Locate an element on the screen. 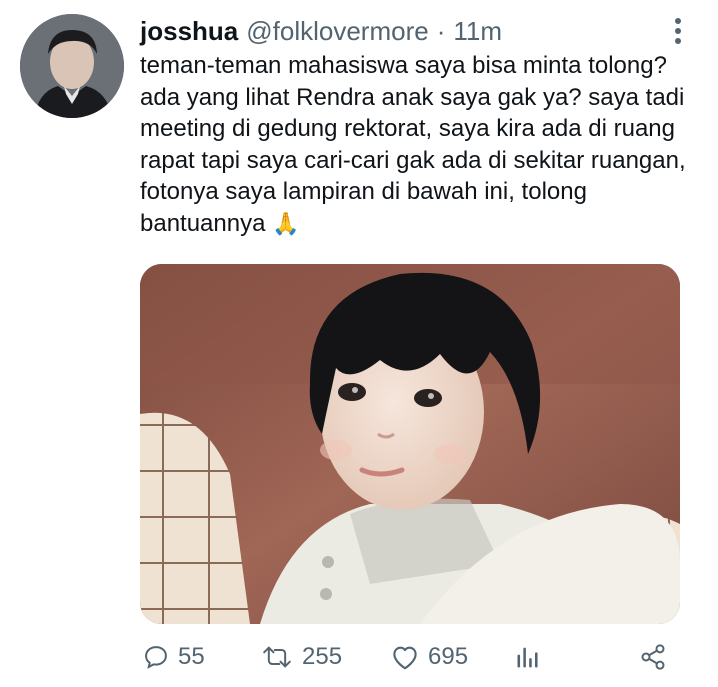 This screenshot has width=718, height=687. tweet-actions: 55 255 695 is located at coordinates (410, 657).